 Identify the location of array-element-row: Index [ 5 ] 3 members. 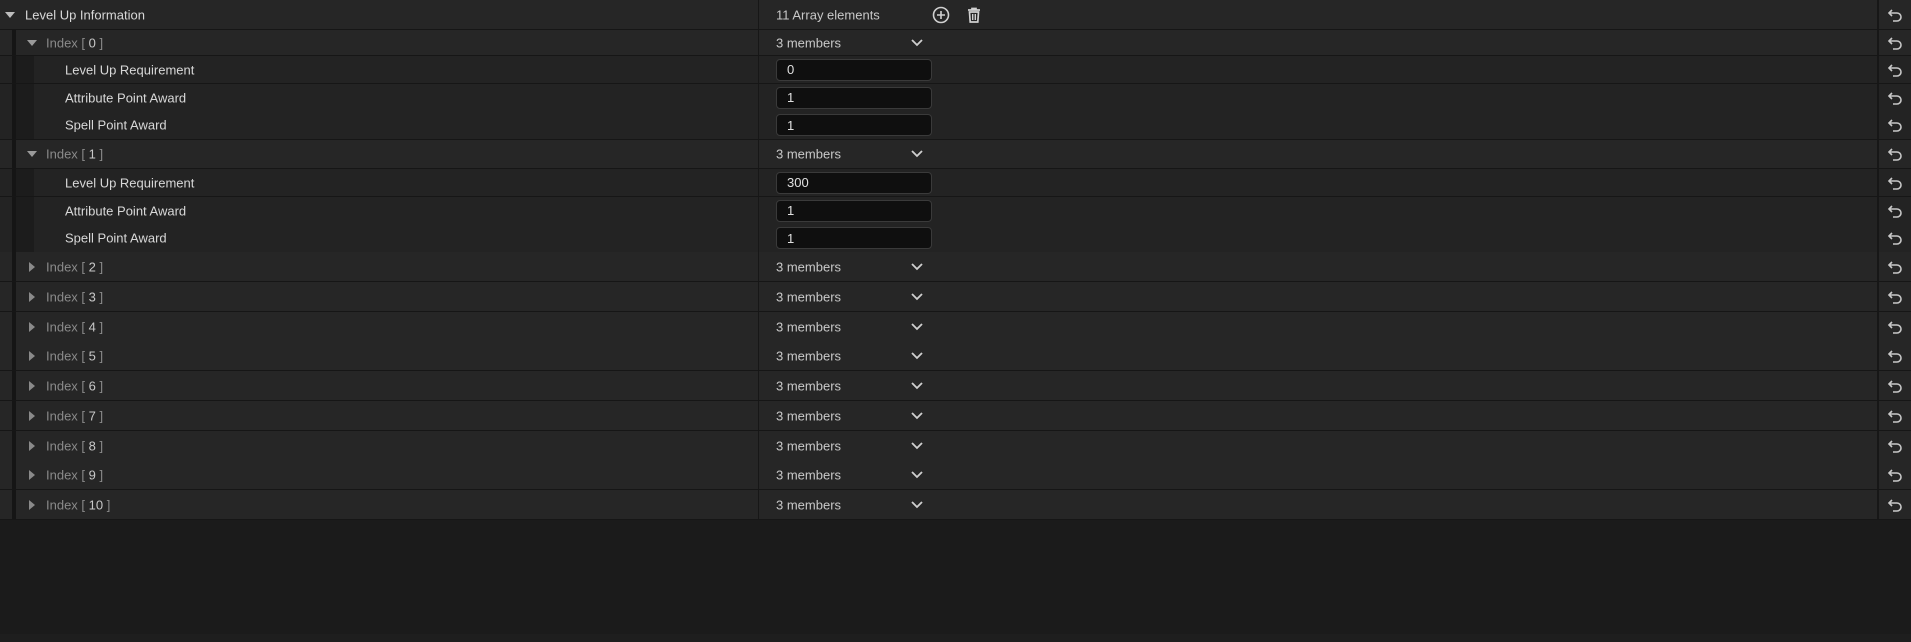
(955, 356).